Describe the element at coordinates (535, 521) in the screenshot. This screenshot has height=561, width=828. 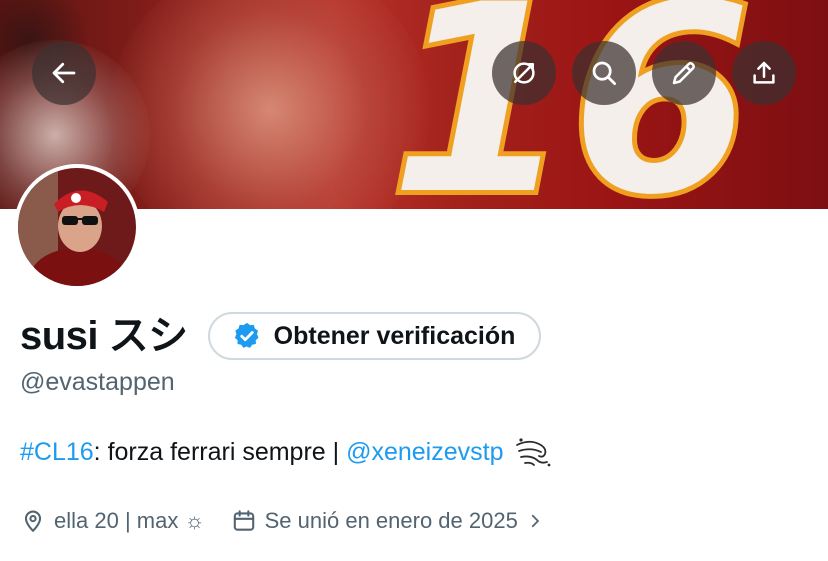
I see `chevron-right-icon` at that location.